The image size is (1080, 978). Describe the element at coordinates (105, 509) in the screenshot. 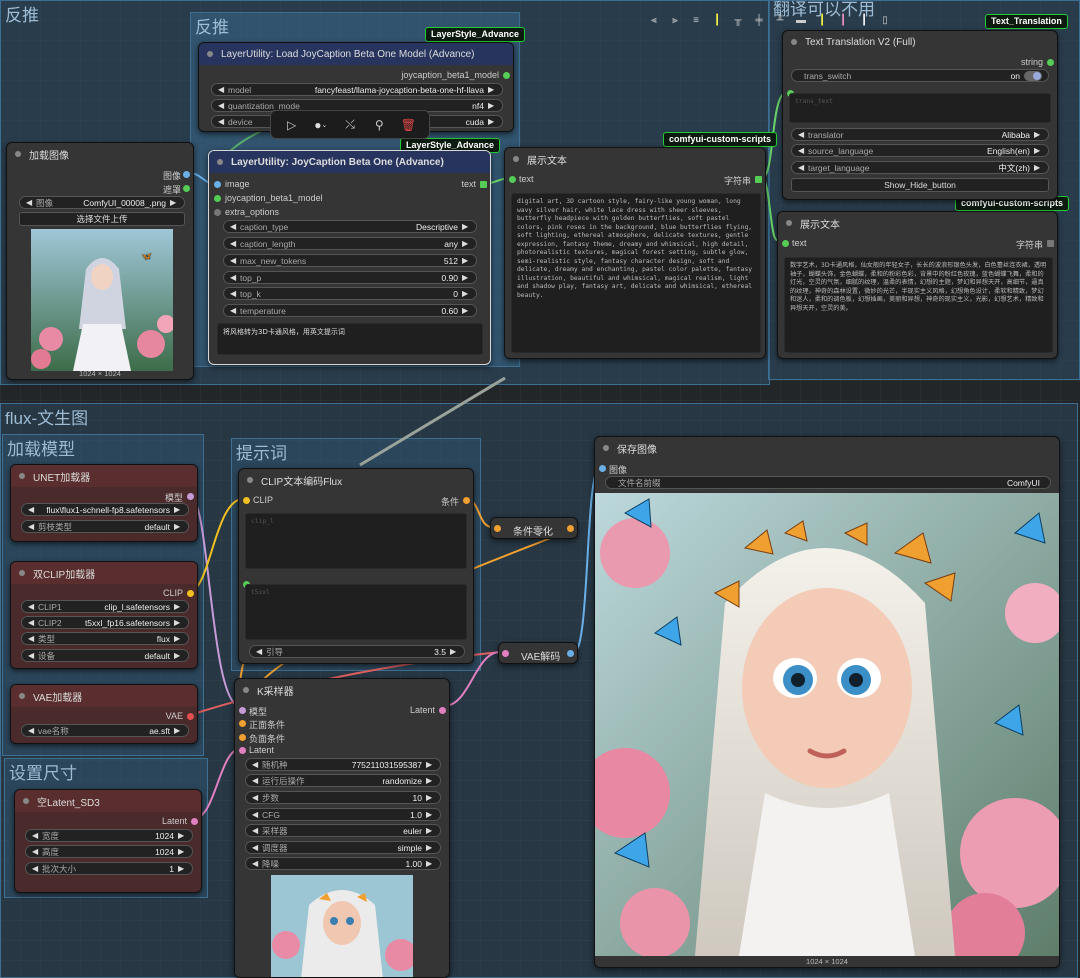

I see `unet-name-select: ◀ flux\flux1-schnell-fp8.safetensors ▶` at that location.